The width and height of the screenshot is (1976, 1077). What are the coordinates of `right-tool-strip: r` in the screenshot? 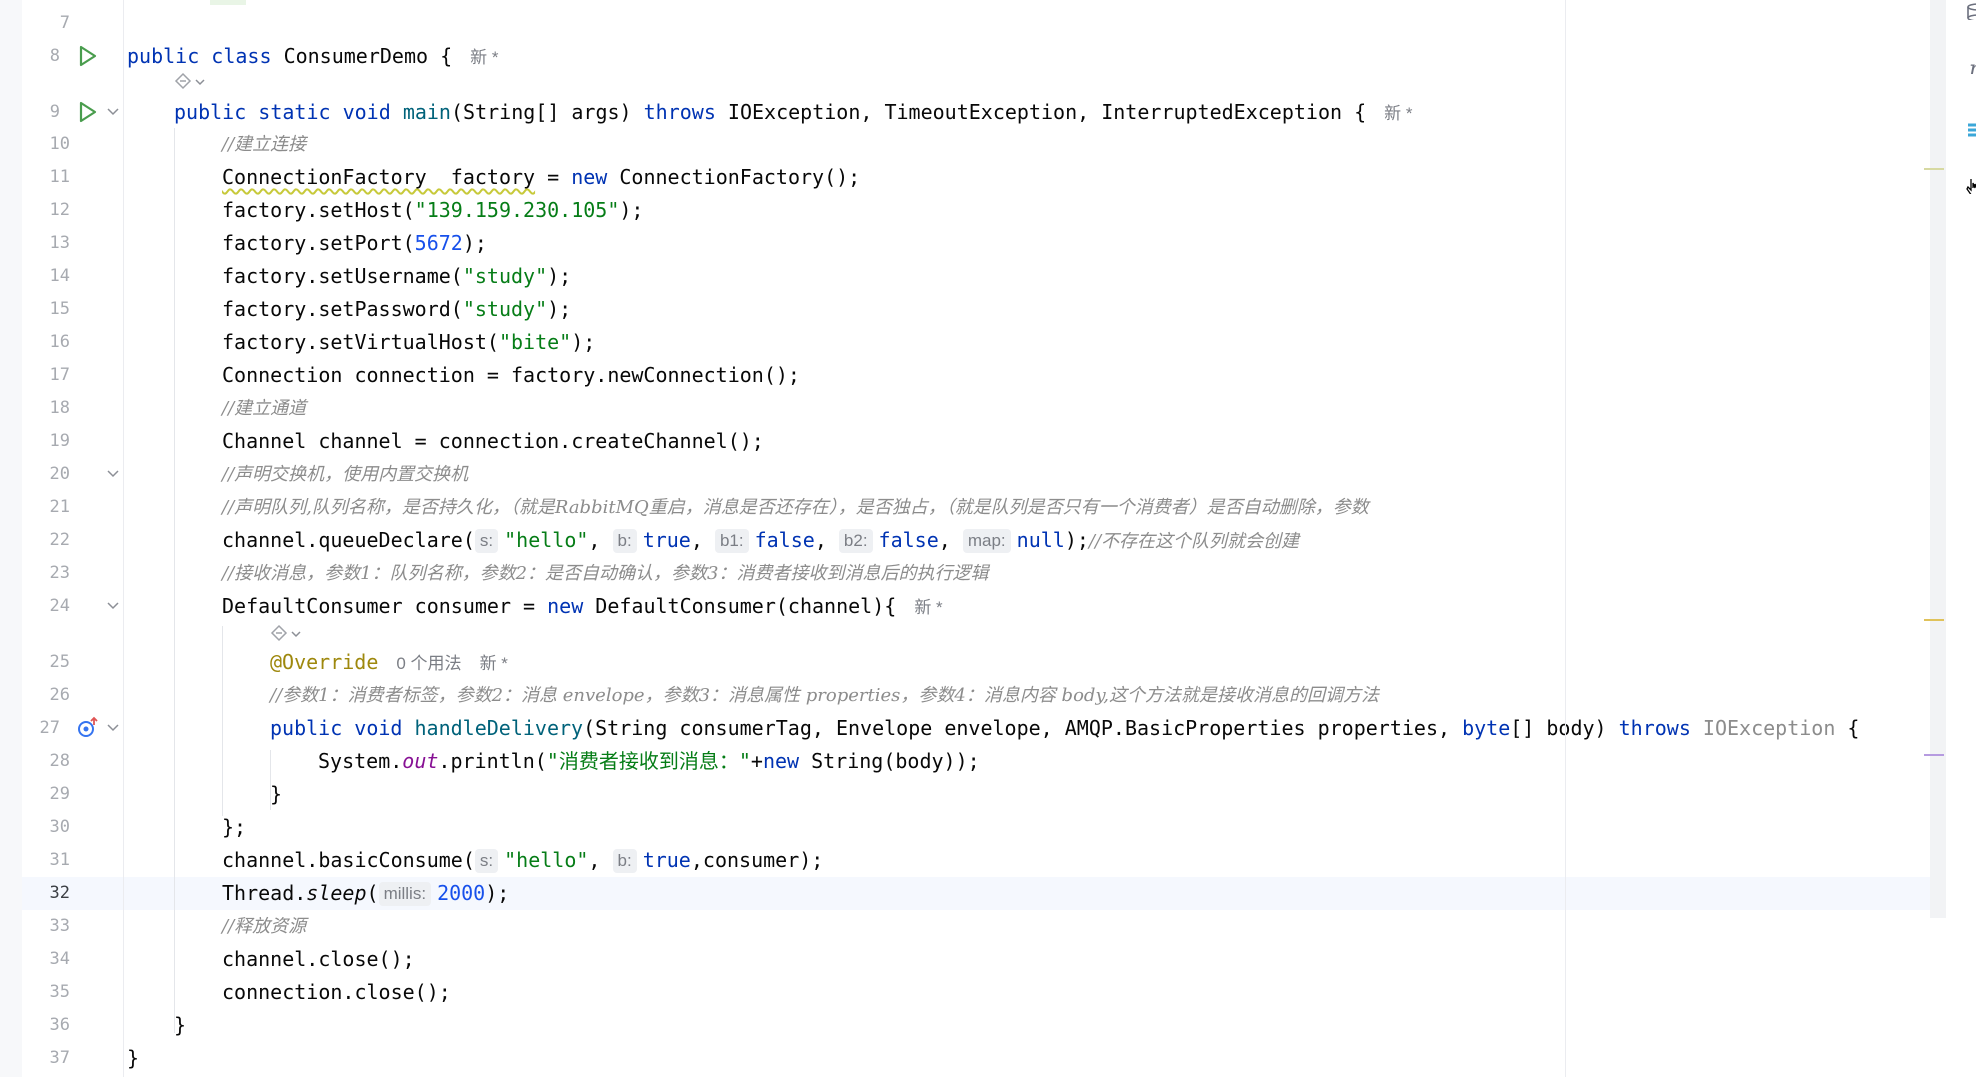 It's located at (1961, 538).